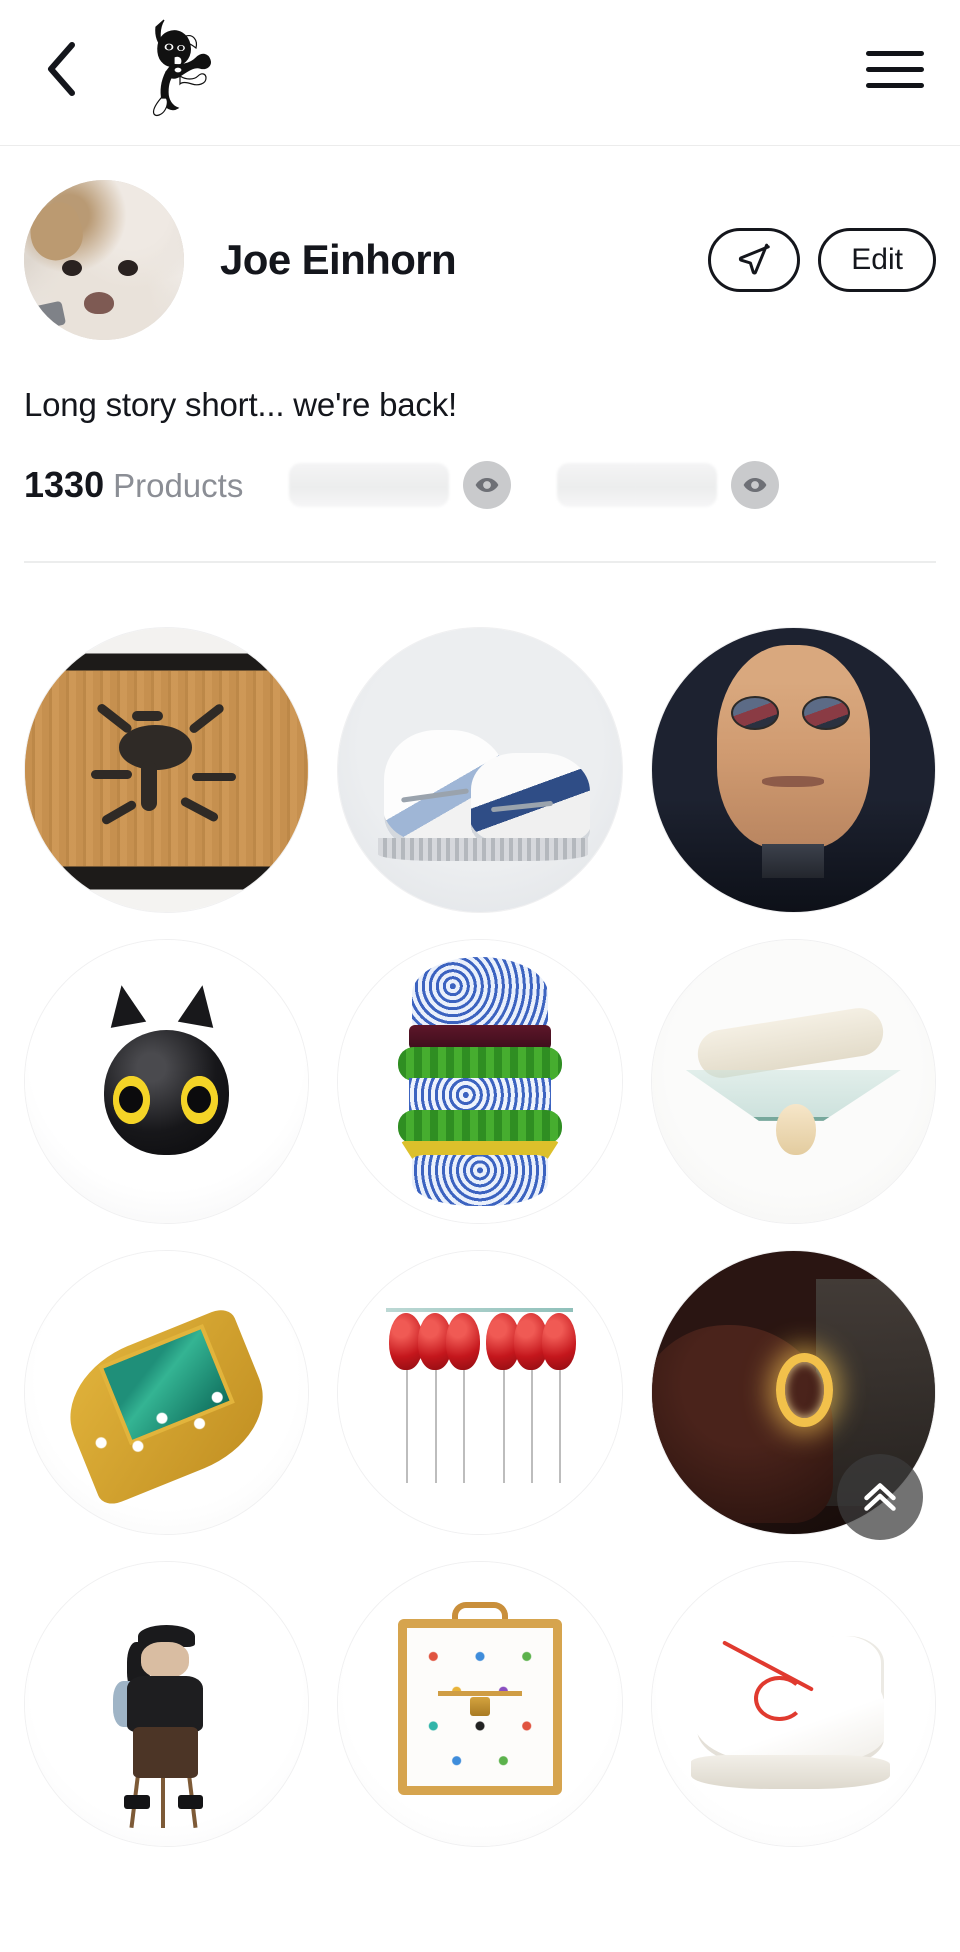 The height and width of the screenshot is (1952, 960). I want to click on paper-roll, so click(790, 1043).